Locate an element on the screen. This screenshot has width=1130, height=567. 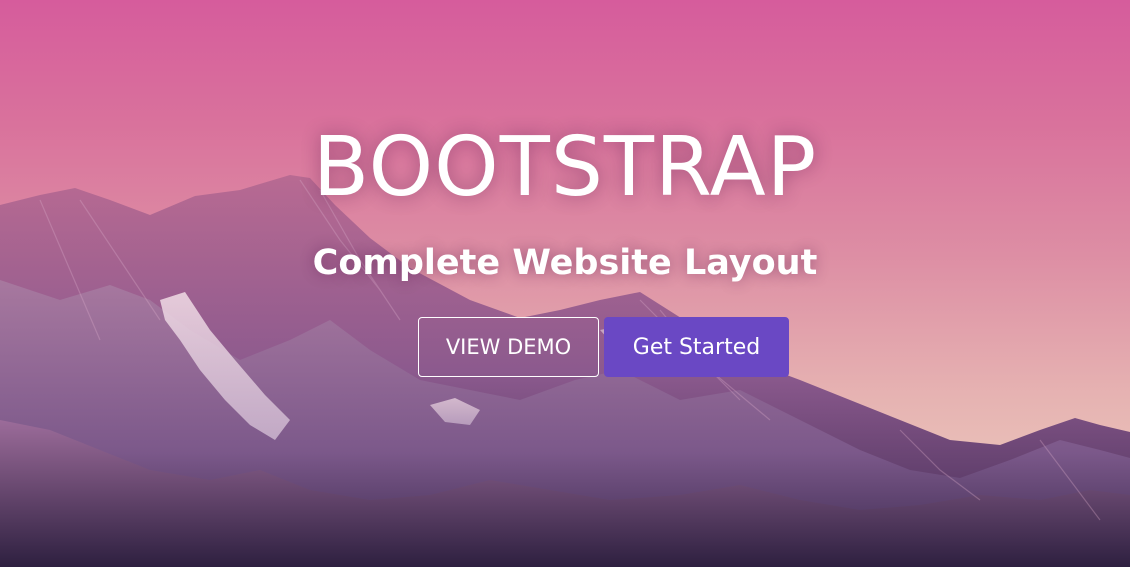
view-demo-button: VIEW DEMO is located at coordinates (508, 347).